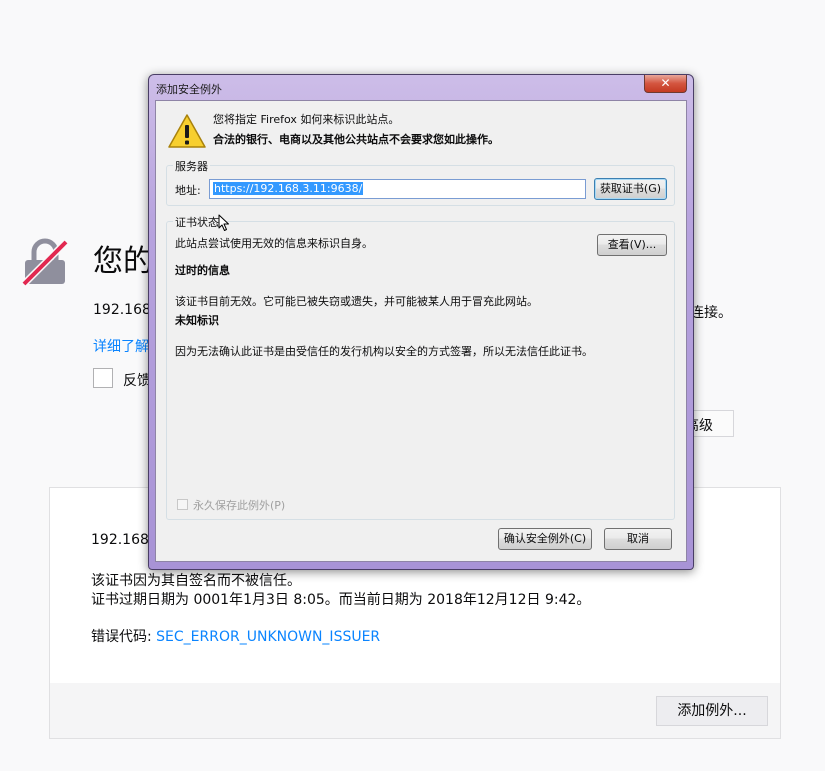 This screenshot has width=825, height=771. What do you see at coordinates (187, 131) in the screenshot?
I see `warning-triangle-icon` at bounding box center [187, 131].